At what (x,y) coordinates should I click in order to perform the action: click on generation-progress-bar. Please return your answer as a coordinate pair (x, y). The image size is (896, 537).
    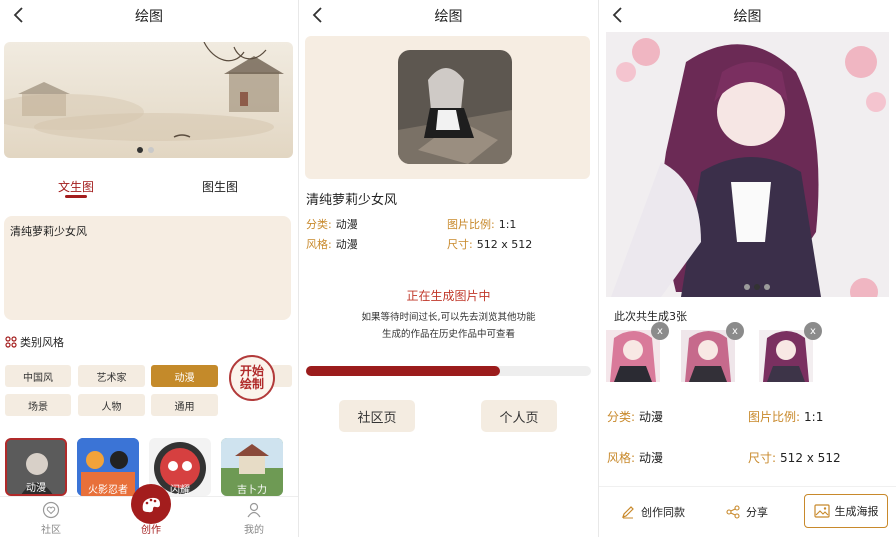
    Looking at the image, I should click on (448, 371).